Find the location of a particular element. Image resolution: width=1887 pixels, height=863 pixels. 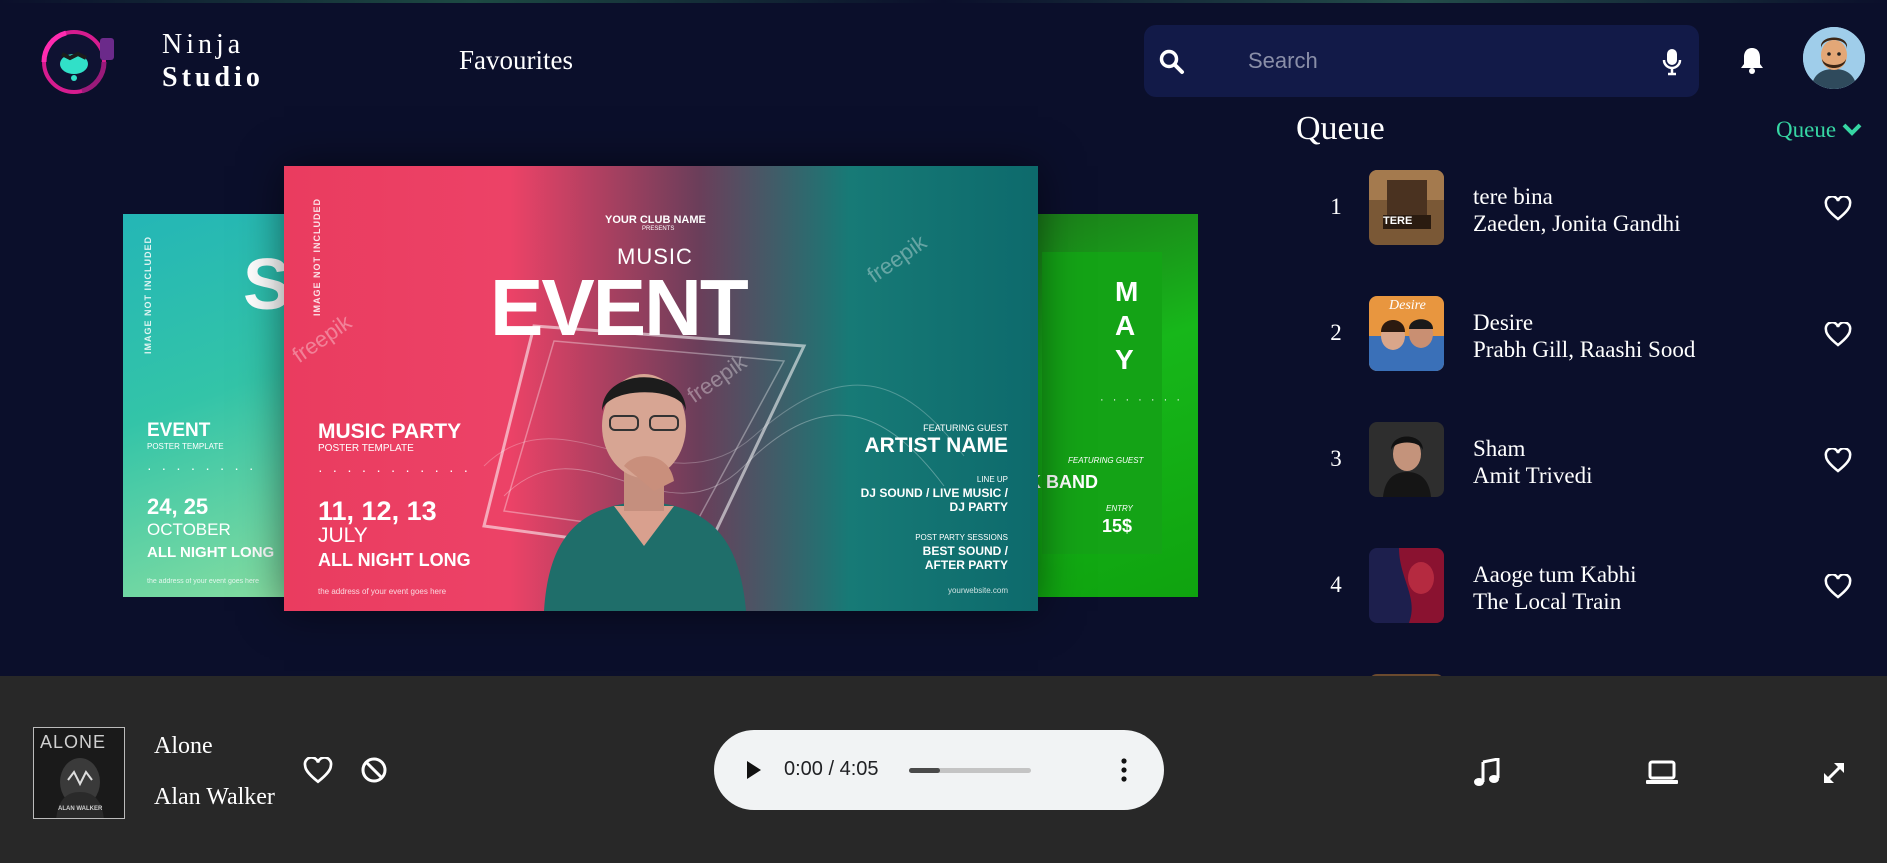

queue-item: 3 Sham Amit Trivedi is located at coordinates (1591, 453).